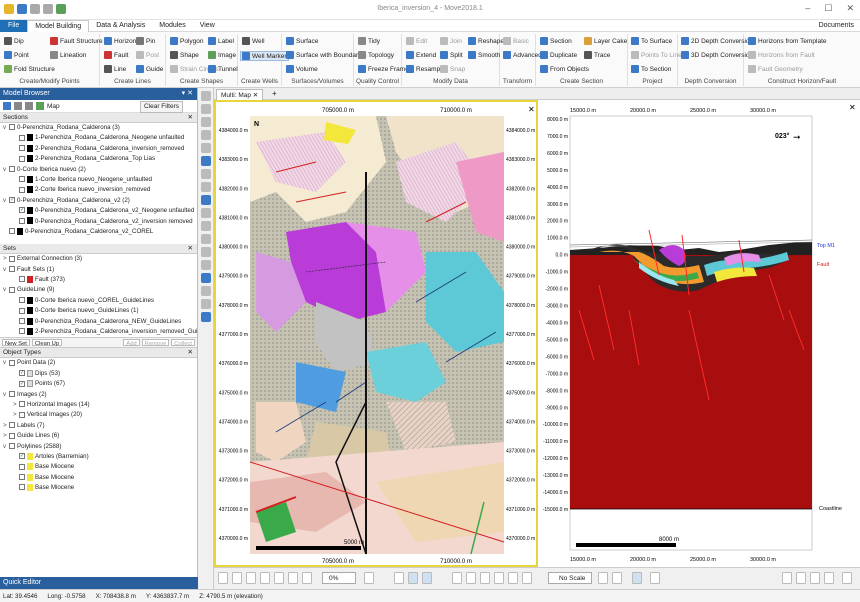  What do you see at coordinates (183, 343) in the screenshot?
I see `collect-button: Collect` at bounding box center [183, 343].